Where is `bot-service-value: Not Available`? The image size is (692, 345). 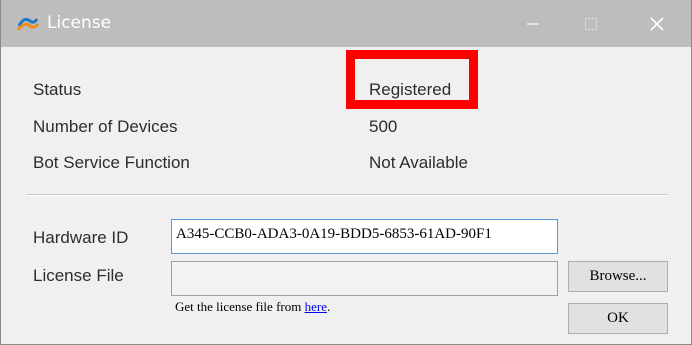 bot-service-value: Not Available is located at coordinates (418, 162).